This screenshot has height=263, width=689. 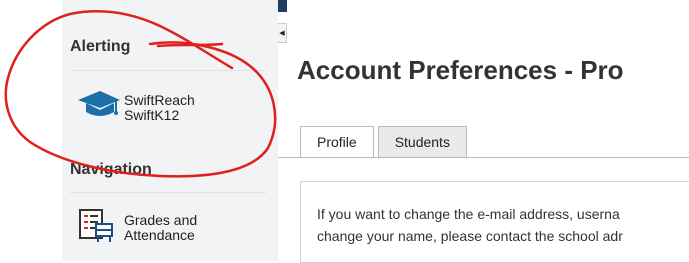 I want to click on sidebar-item-line2: Attendance, so click(x=159, y=234).